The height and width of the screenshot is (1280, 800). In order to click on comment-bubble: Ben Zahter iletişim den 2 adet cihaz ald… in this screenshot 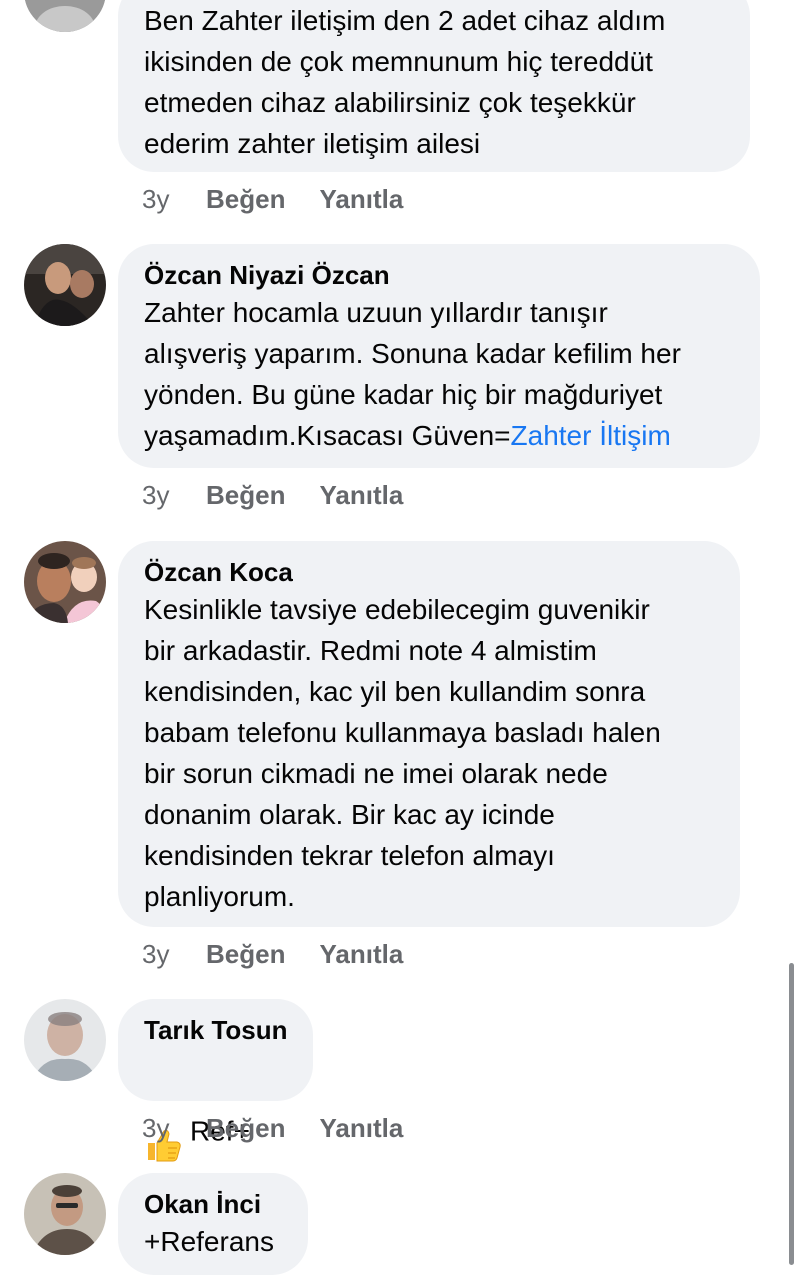, I will do `click(434, 86)`.